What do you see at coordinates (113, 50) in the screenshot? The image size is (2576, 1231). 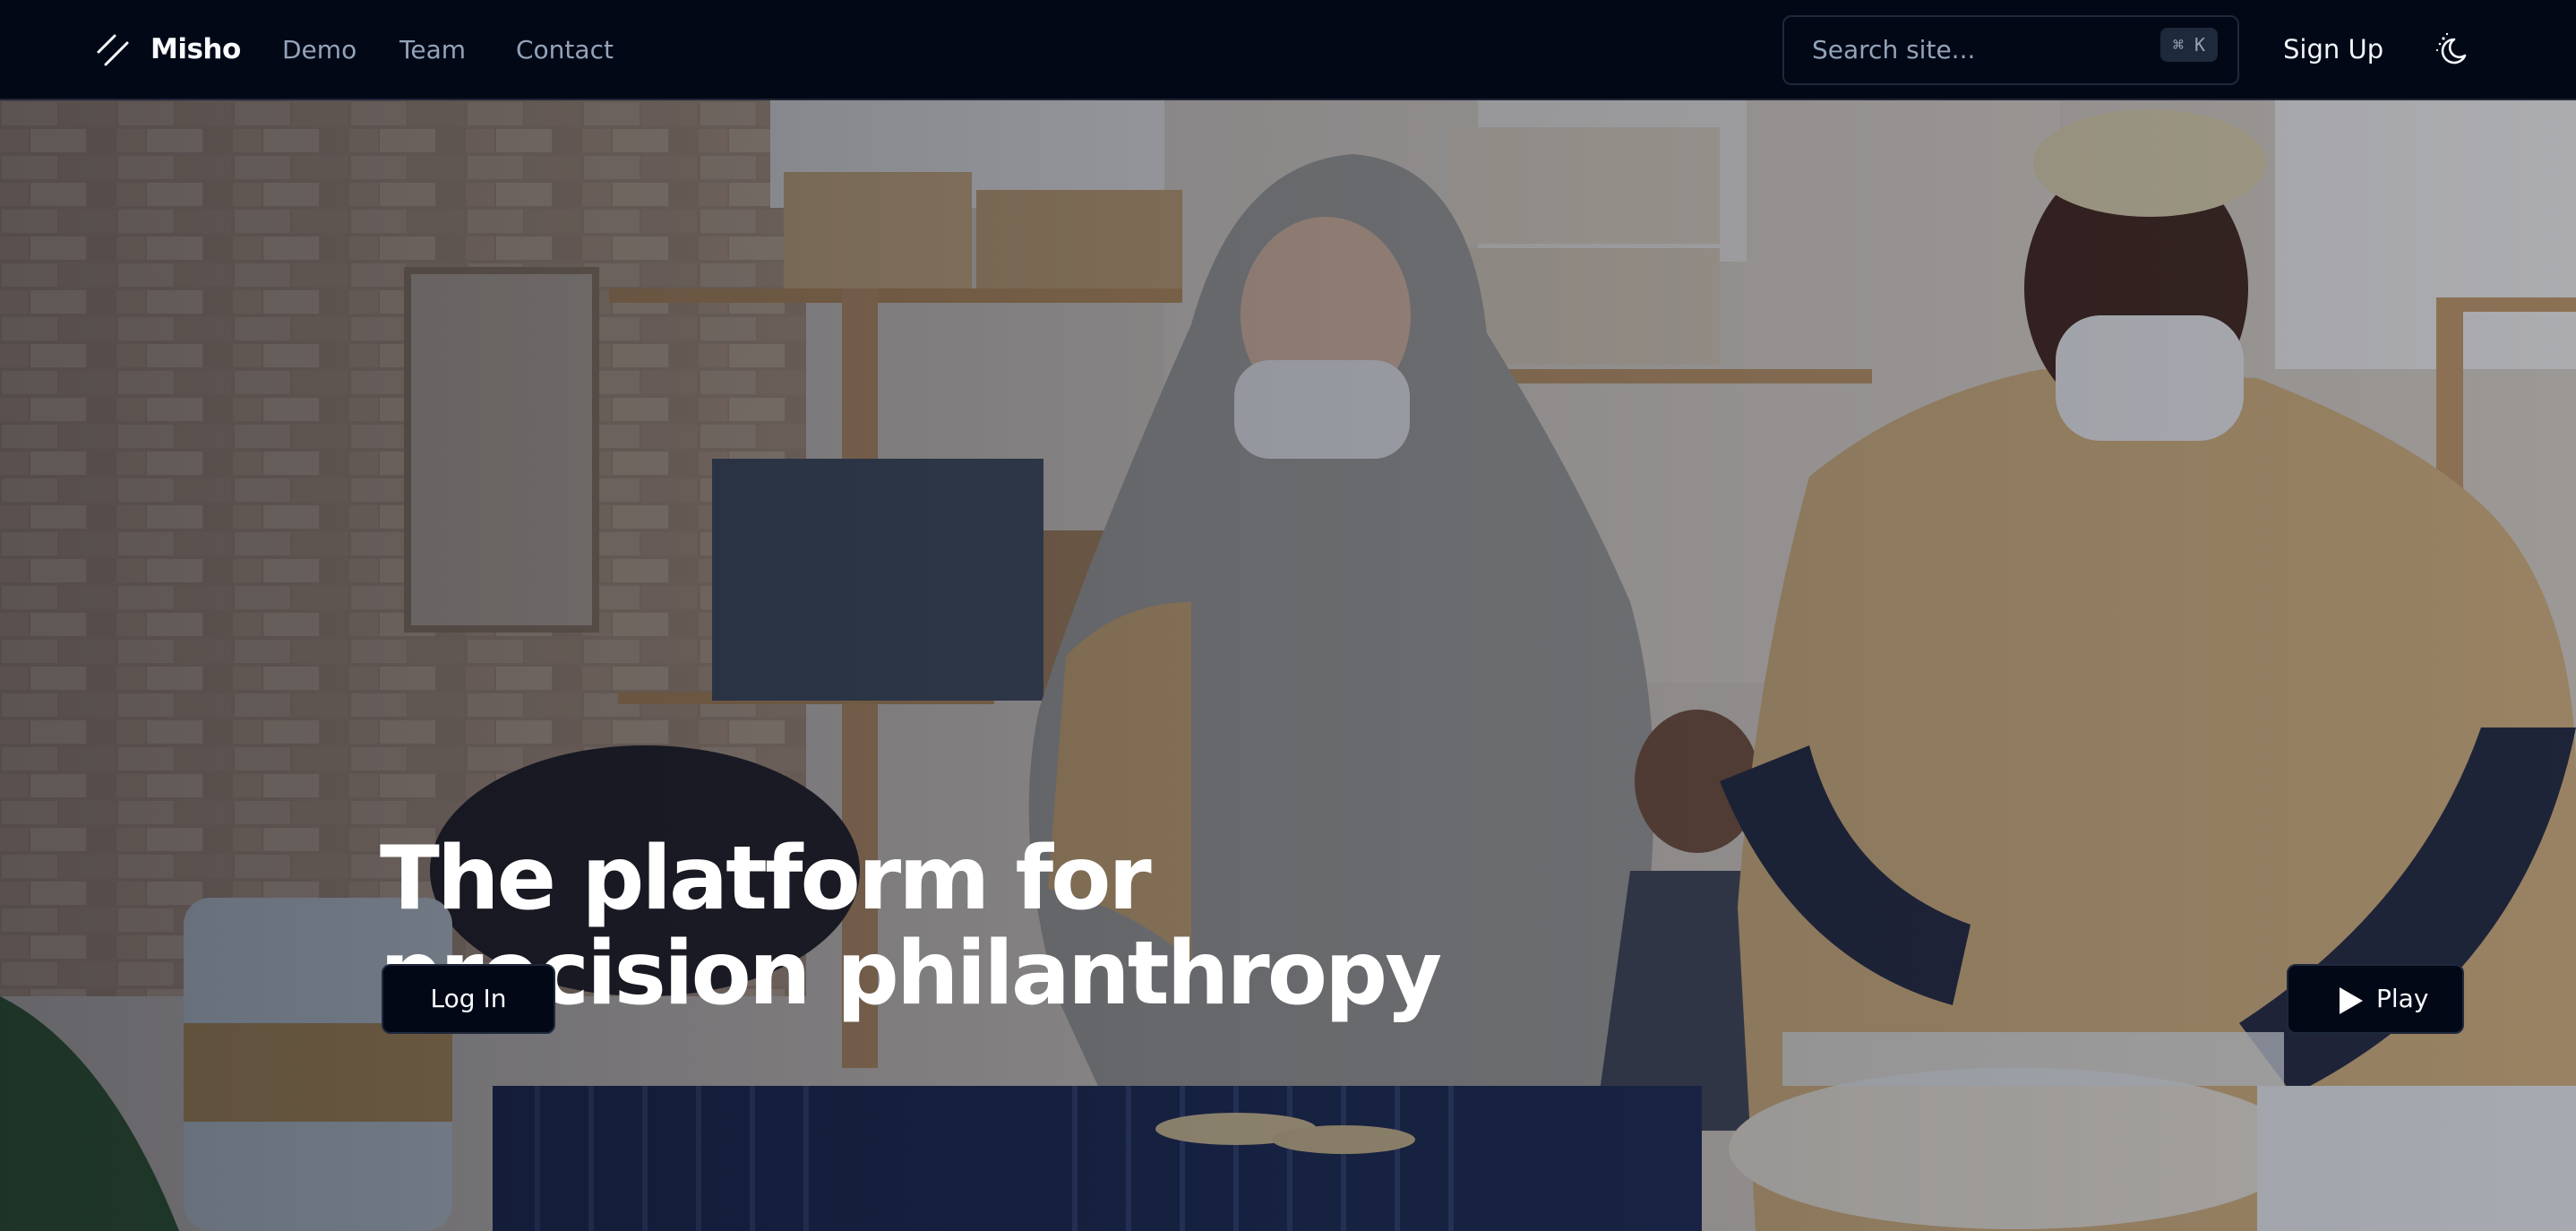 I see `slash-logo-icon` at bounding box center [113, 50].